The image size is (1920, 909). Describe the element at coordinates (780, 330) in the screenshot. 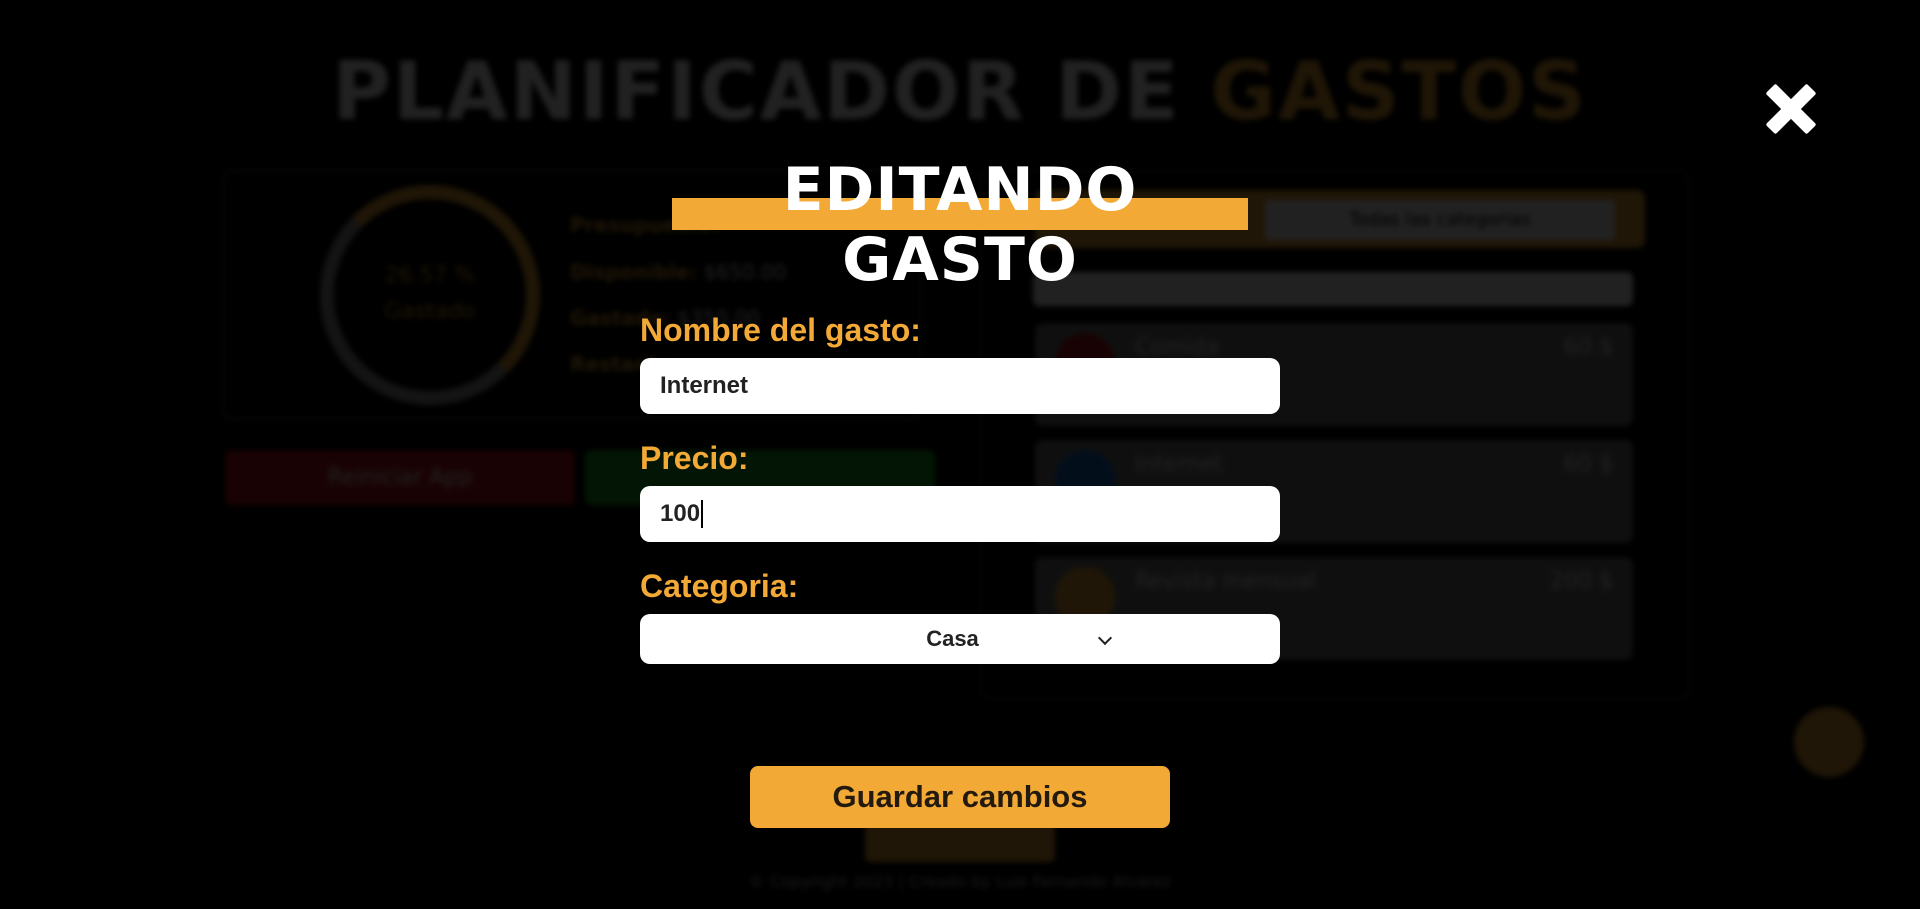

I see `expense-name-label: Nombre del gasto:` at that location.